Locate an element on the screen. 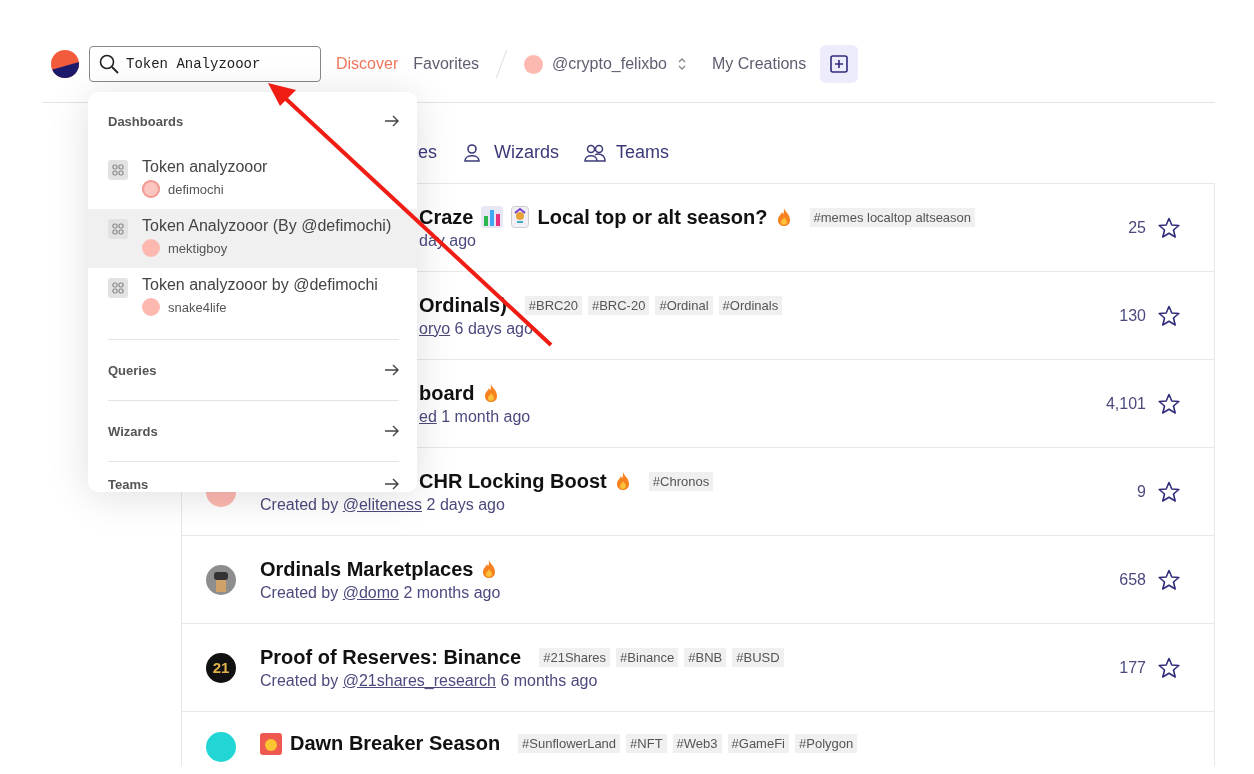 Image resolution: width=1254 pixels, height=774 pixels. user-switcher: @crypto_felixbo is located at coordinates (609, 64).